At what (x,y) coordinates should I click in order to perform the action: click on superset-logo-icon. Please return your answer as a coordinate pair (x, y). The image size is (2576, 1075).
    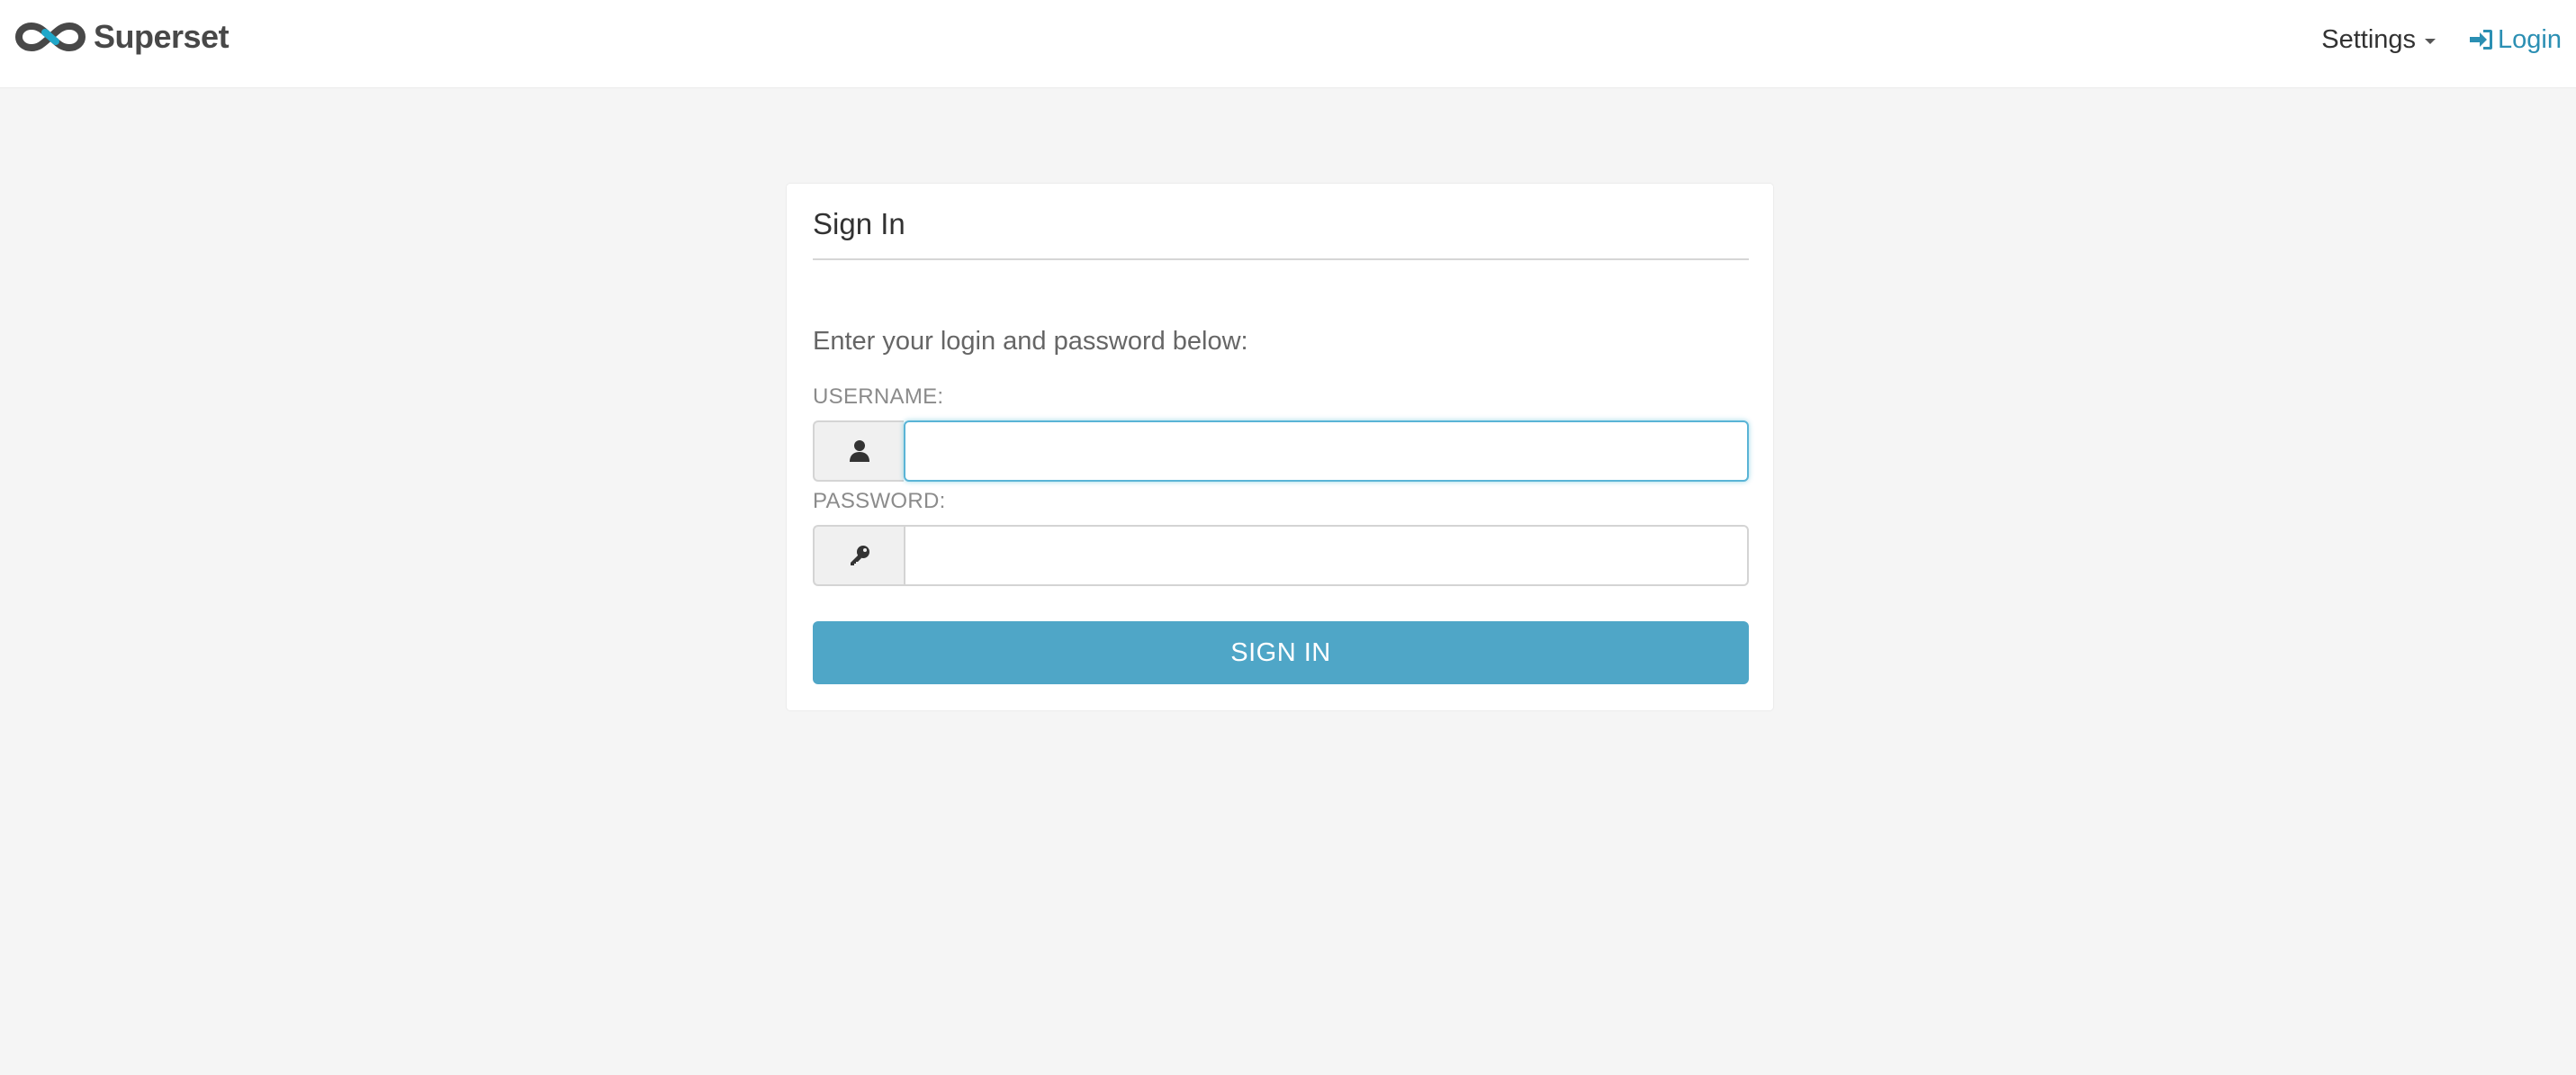
    Looking at the image, I should click on (50, 37).